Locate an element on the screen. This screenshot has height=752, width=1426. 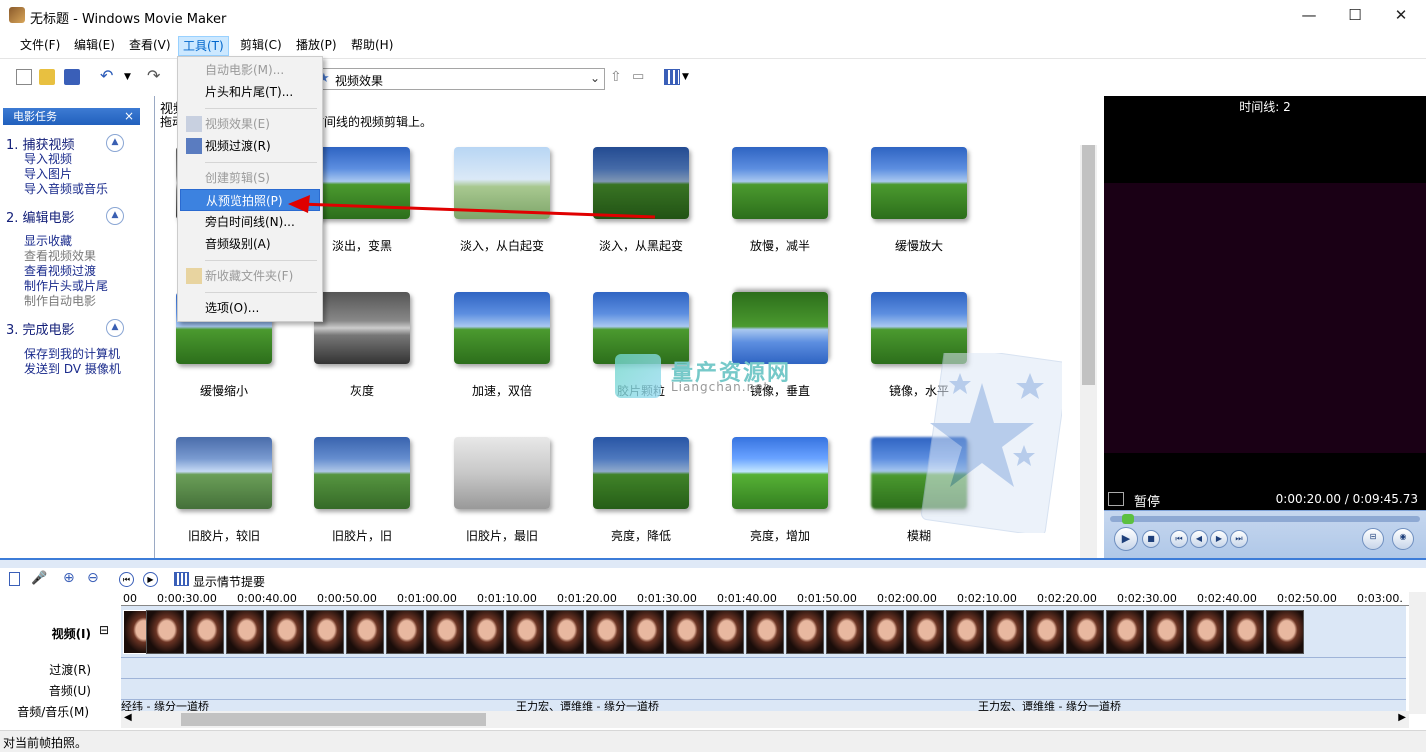
ruler-tick: 0:02:20.00 is located at coordinates (1067, 598).